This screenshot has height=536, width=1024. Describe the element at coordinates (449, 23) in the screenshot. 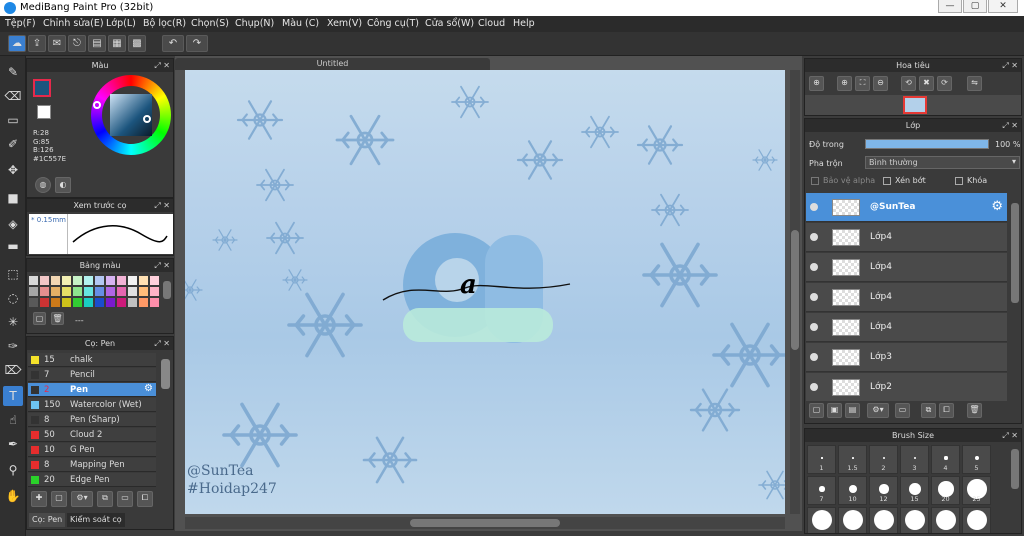

I see `menu-window: Cửa sổ(W)` at that location.